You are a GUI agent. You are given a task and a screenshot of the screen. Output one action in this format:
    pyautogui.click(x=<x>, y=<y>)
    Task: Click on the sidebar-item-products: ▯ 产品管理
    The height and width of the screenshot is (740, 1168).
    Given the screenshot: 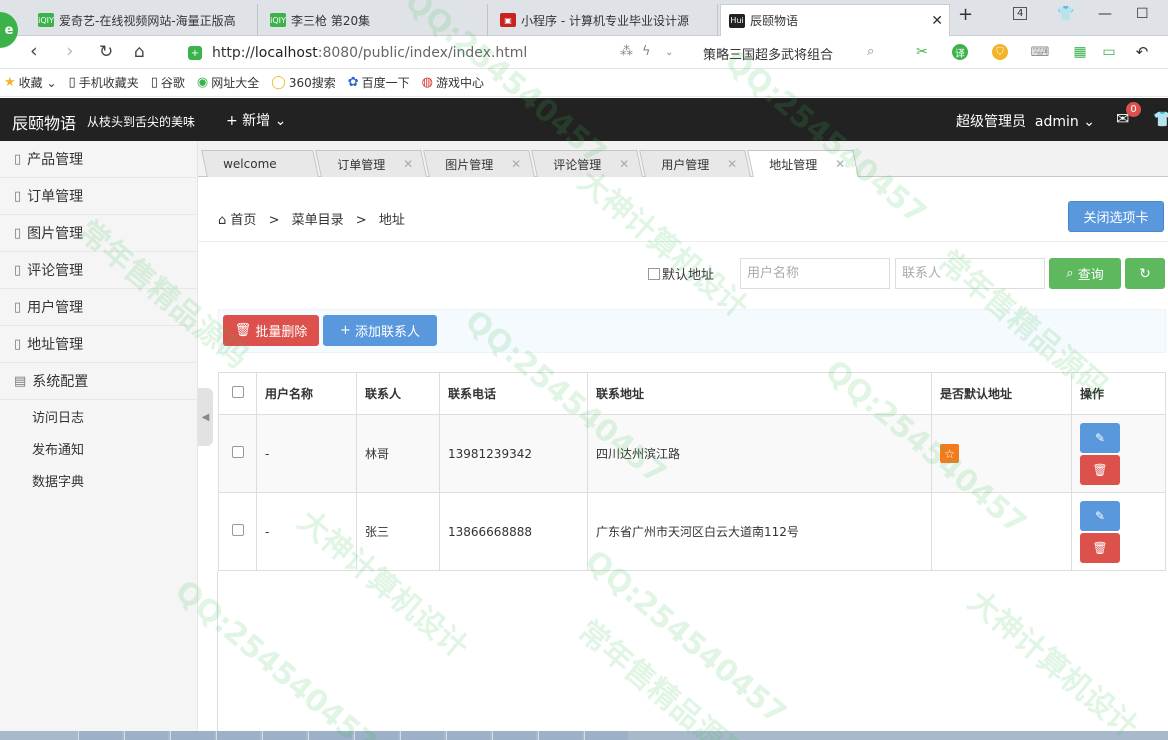 What is the action you would take?
    pyautogui.click(x=98, y=159)
    